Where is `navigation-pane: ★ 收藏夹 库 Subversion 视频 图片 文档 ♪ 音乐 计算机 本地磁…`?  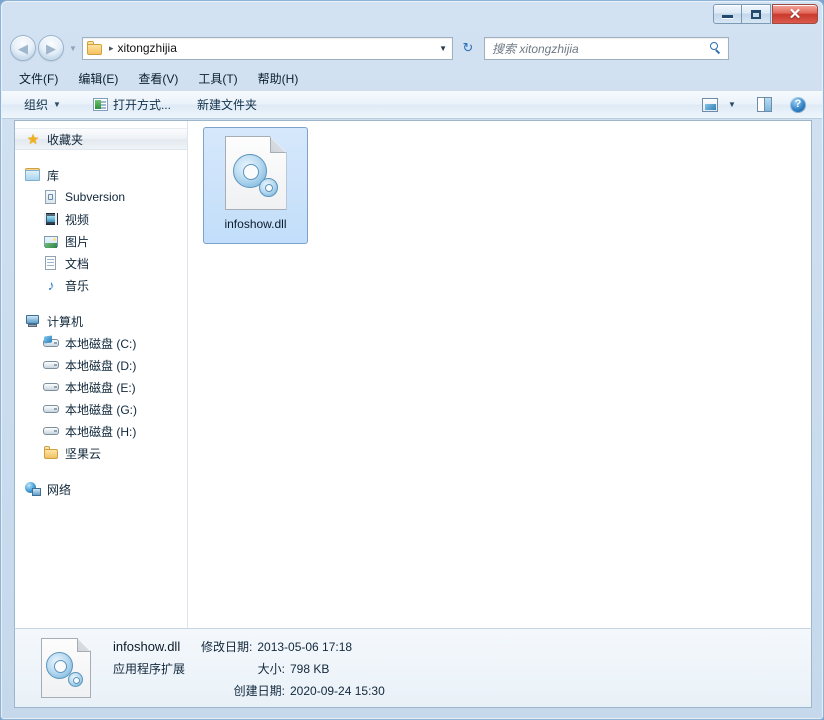 navigation-pane: ★ 收藏夹 库 Subversion 视频 图片 文档 ♪ 音乐 计算机 本地磁… is located at coordinates (101, 374).